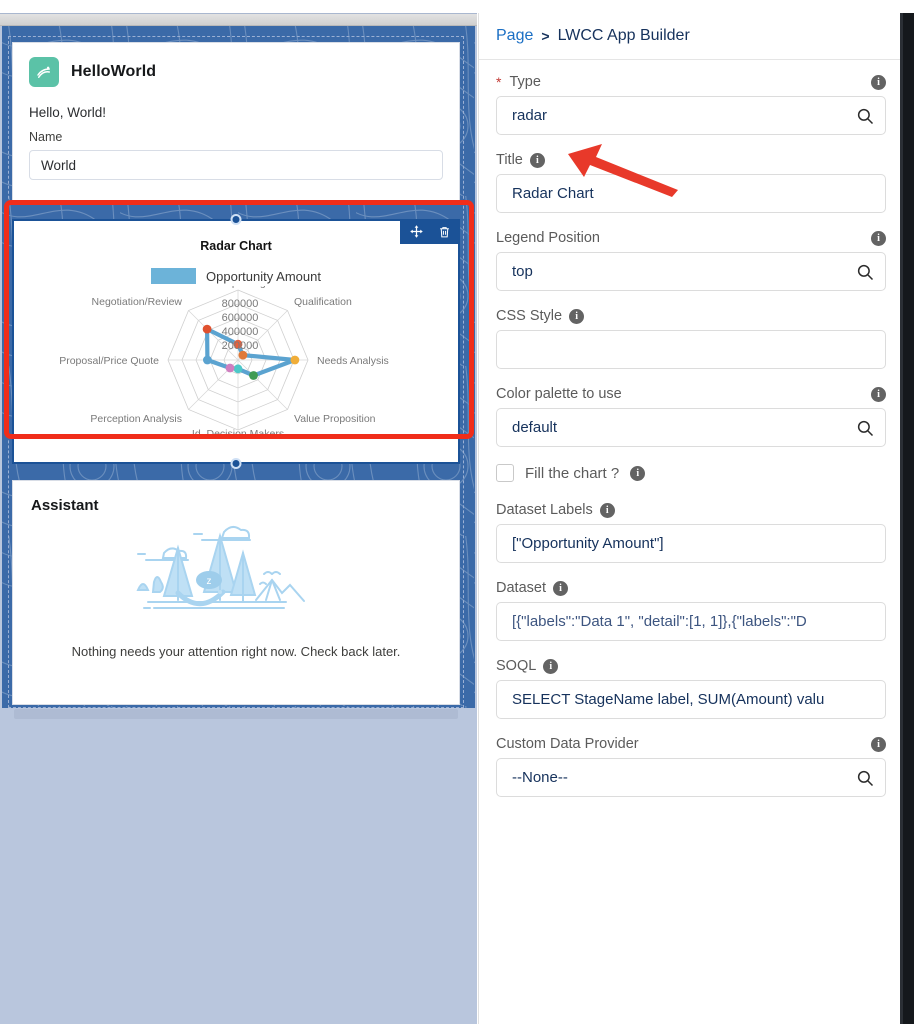 This screenshot has height=1024, width=914. Describe the element at coordinates (691, 36) in the screenshot. I see `breadcrumb: Page > LWCC App Builder` at that location.